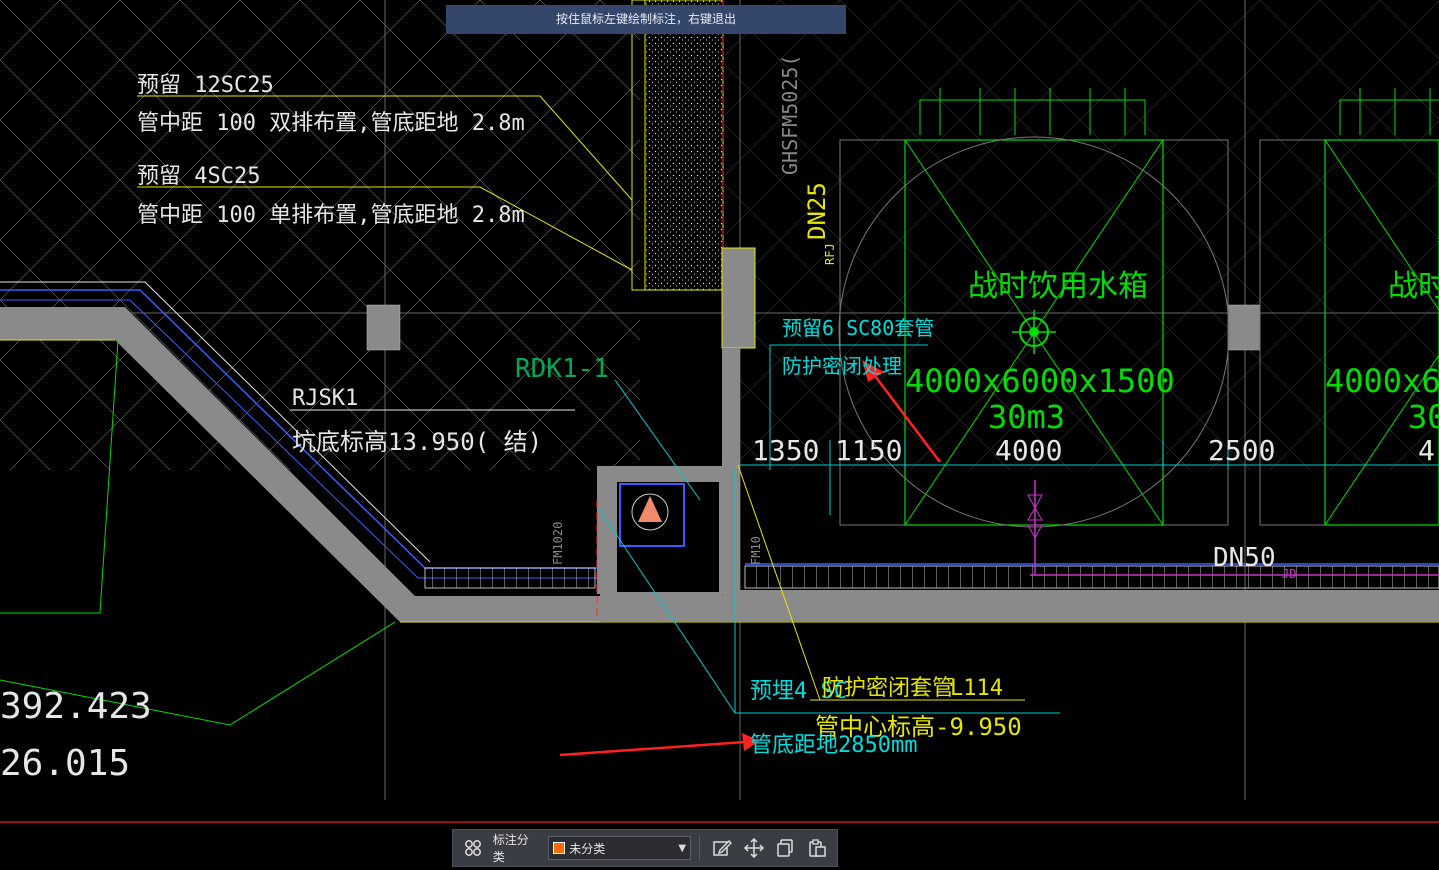 This screenshot has width=1439, height=870. I want to click on category-select-value: 未分类, so click(587, 848).